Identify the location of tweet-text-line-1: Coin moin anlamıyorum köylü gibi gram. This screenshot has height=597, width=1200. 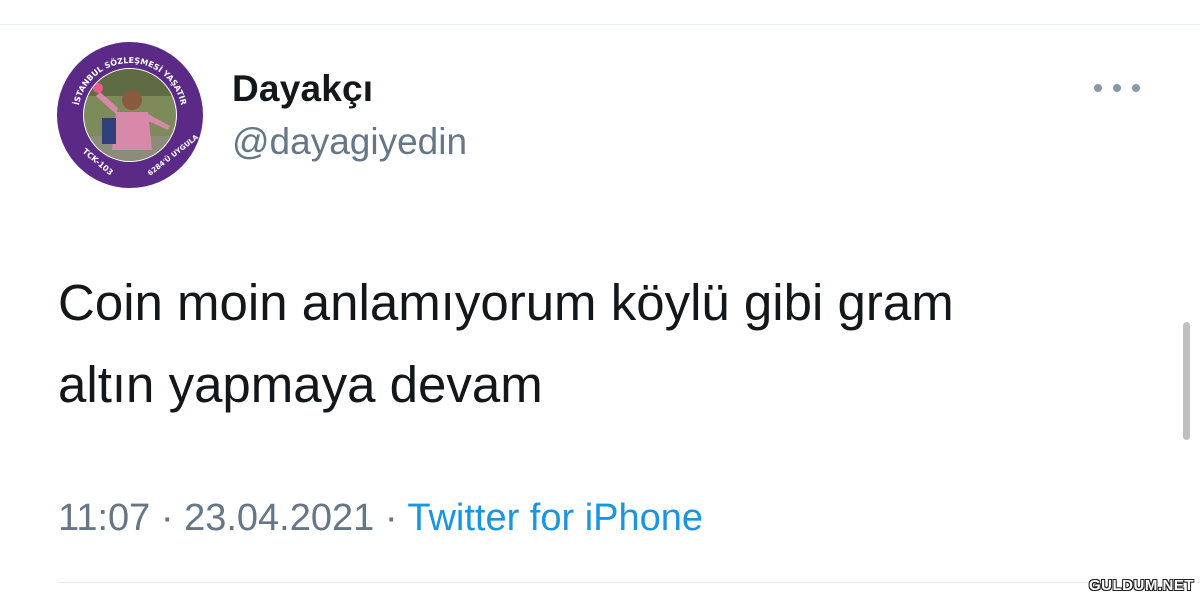
(506, 302).